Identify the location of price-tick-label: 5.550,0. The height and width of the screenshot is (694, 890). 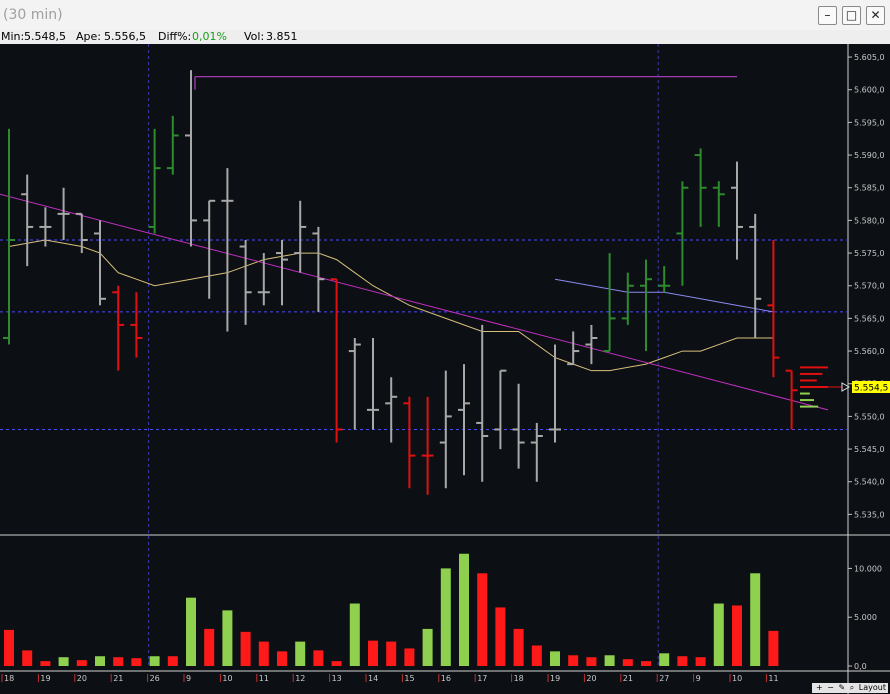
(869, 416).